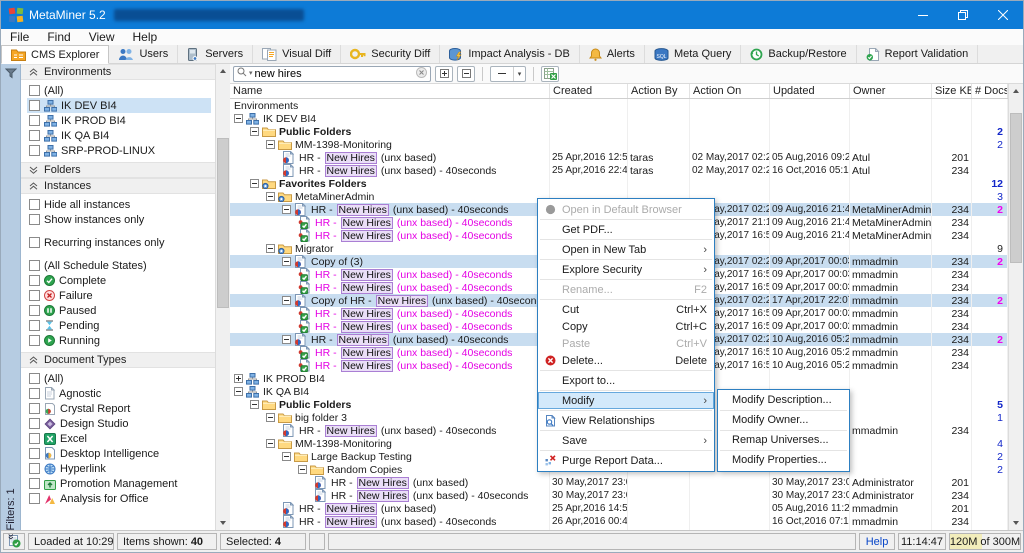 This screenshot has height=553, width=1024. Describe the element at coordinates (119, 150) in the screenshot. I see `sidebar-item-srp-prod-linux: SRP-PROD-LINUX` at that location.